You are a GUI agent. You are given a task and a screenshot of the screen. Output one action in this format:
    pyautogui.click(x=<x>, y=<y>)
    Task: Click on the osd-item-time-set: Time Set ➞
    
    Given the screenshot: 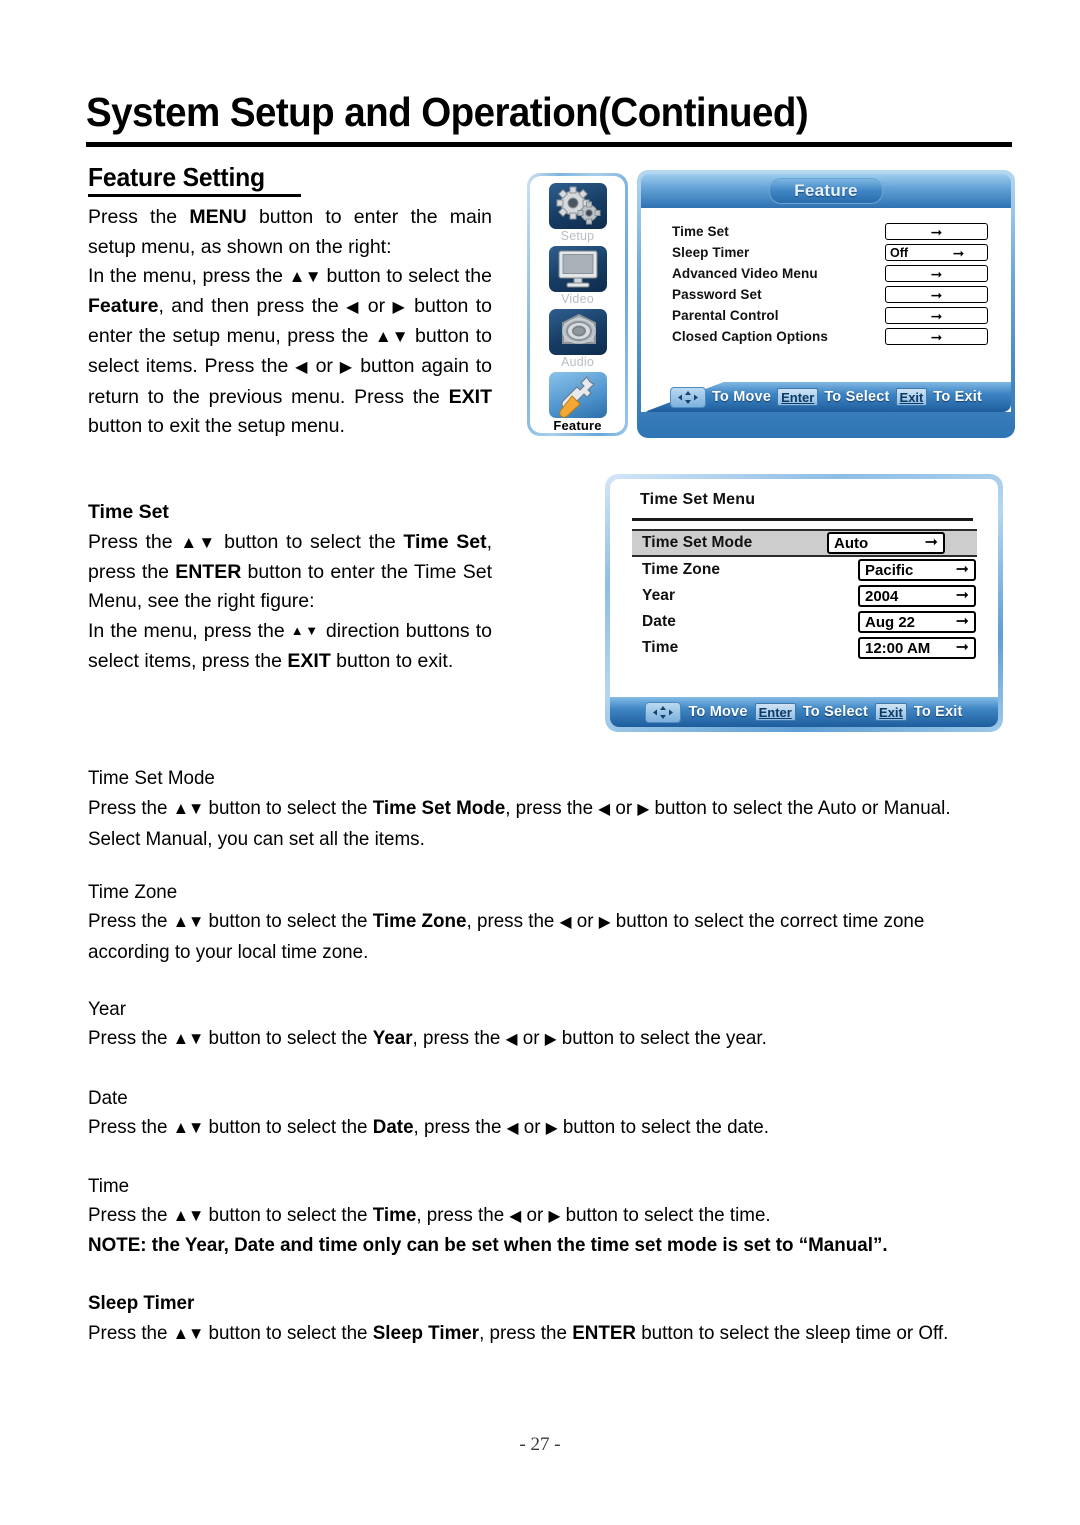 What is the action you would take?
    pyautogui.click(x=826, y=231)
    